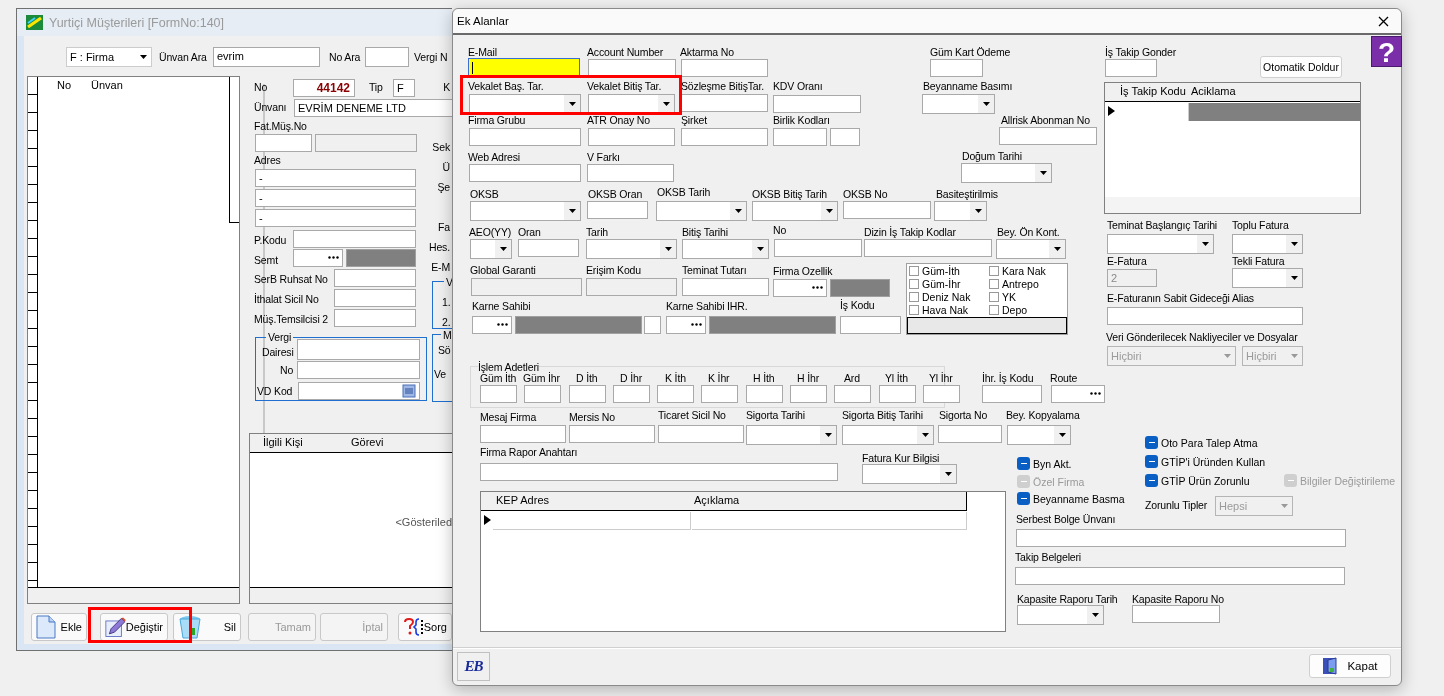  What do you see at coordinates (939, 310) in the screenshot?
I see `checkbox: Hava Nak` at bounding box center [939, 310].